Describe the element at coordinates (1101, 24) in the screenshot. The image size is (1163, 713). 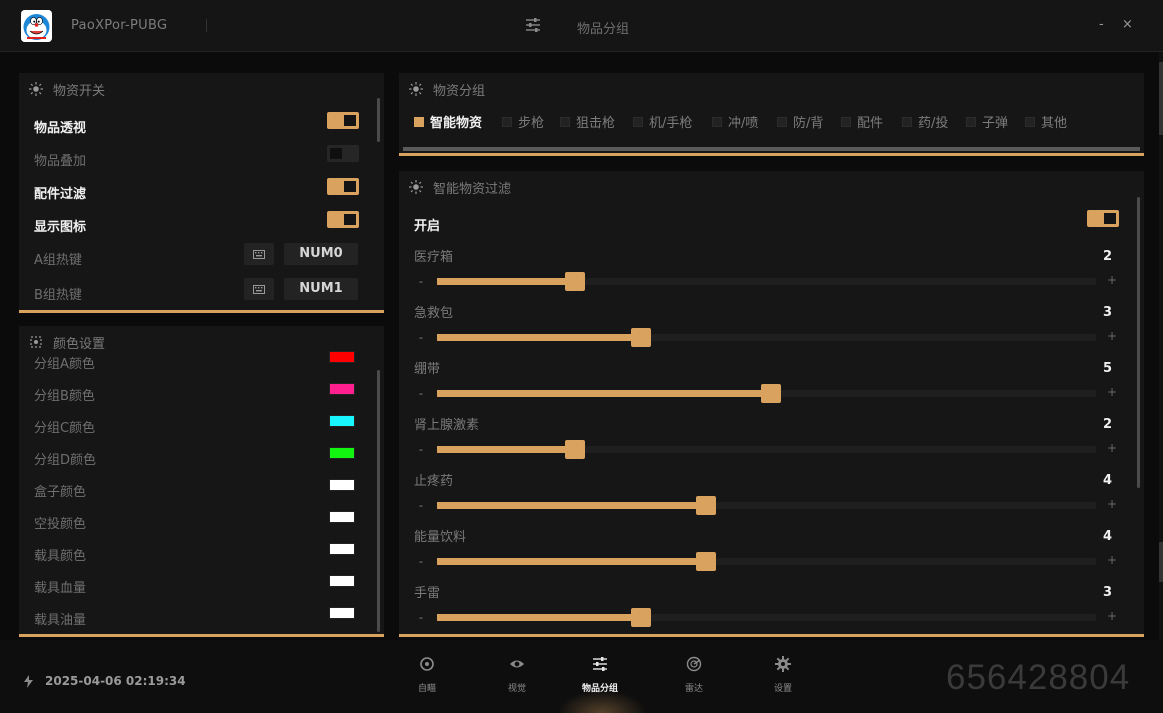
I see `minimize-button: -` at that location.